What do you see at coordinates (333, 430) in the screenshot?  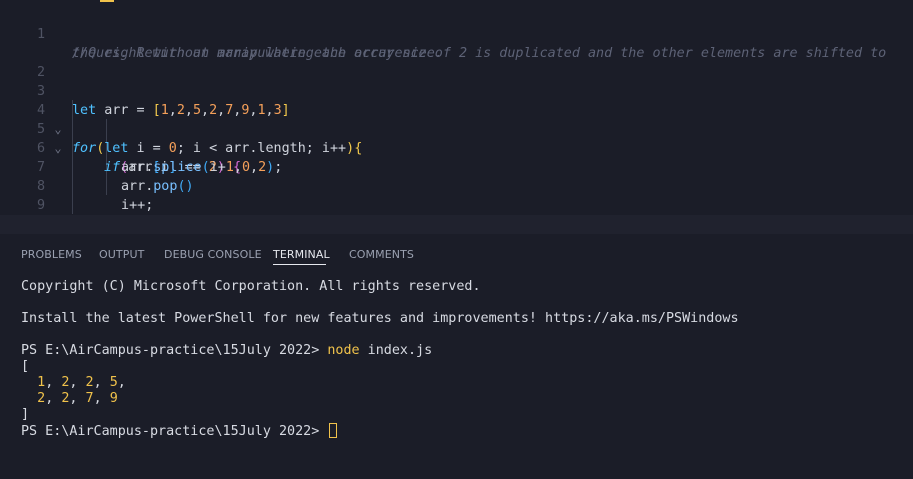 I see `terminal-cursor` at bounding box center [333, 430].